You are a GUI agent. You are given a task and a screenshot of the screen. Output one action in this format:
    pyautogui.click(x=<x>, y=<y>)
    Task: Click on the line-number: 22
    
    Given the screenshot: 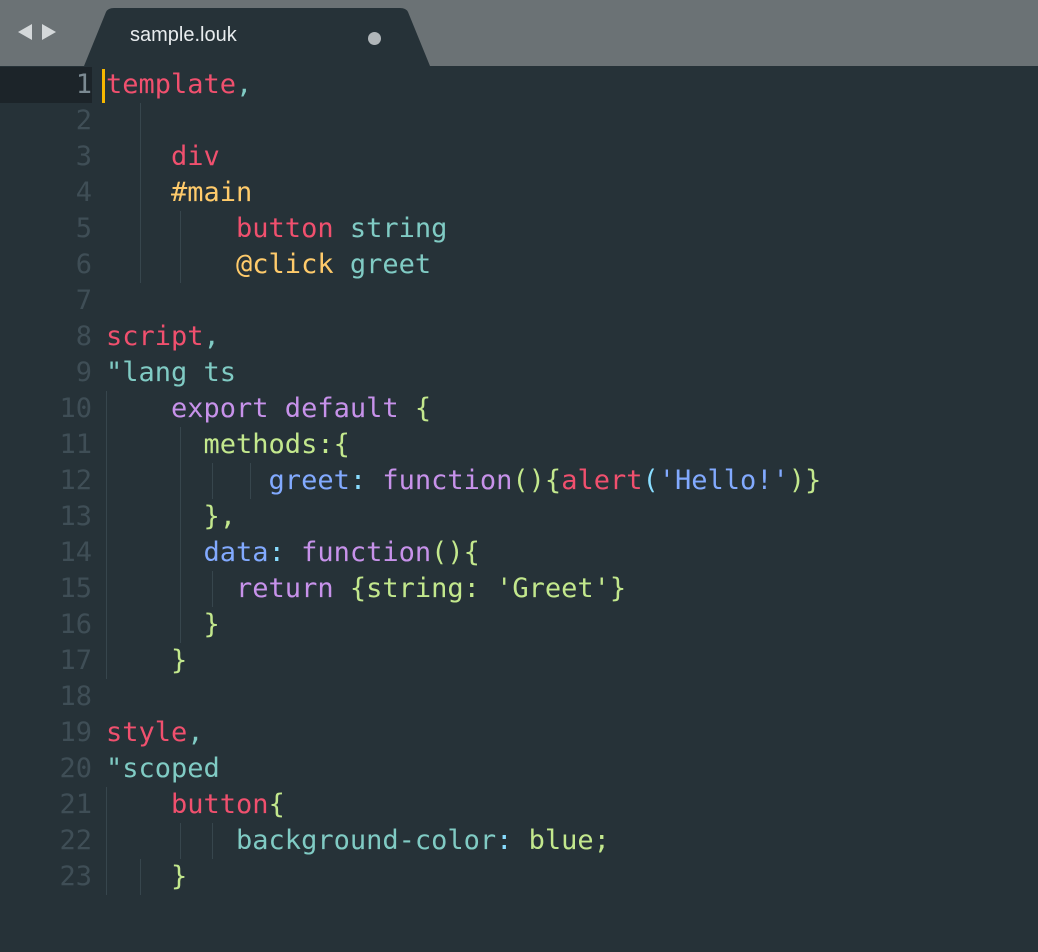 What is the action you would take?
    pyautogui.click(x=75, y=840)
    